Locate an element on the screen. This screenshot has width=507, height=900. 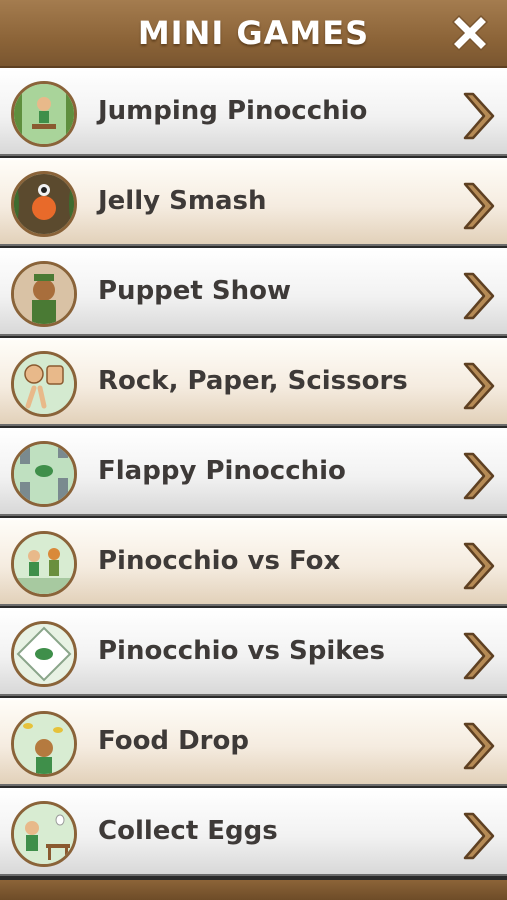
header-bar: MINI GAMES is located at coordinates (253, 34).